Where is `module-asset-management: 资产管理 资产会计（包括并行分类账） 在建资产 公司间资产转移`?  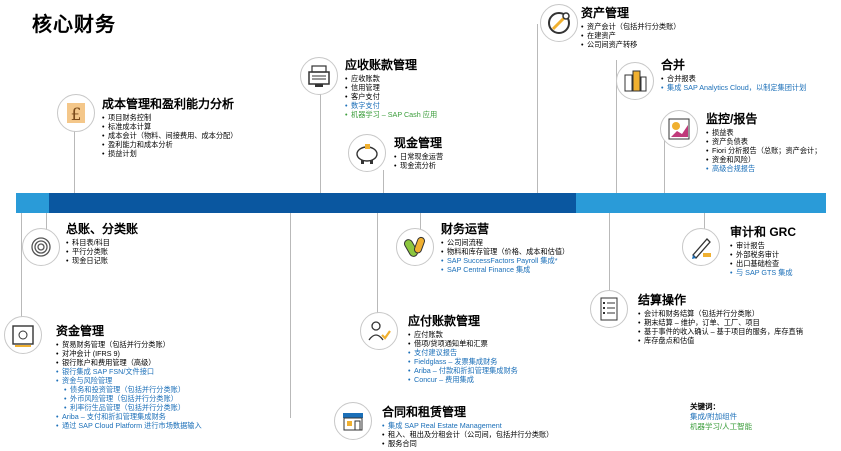 module-asset-management: 资产管理 资产会计（包括并行分类账） 在建资产 公司间资产转移 is located at coordinates (630, 27).